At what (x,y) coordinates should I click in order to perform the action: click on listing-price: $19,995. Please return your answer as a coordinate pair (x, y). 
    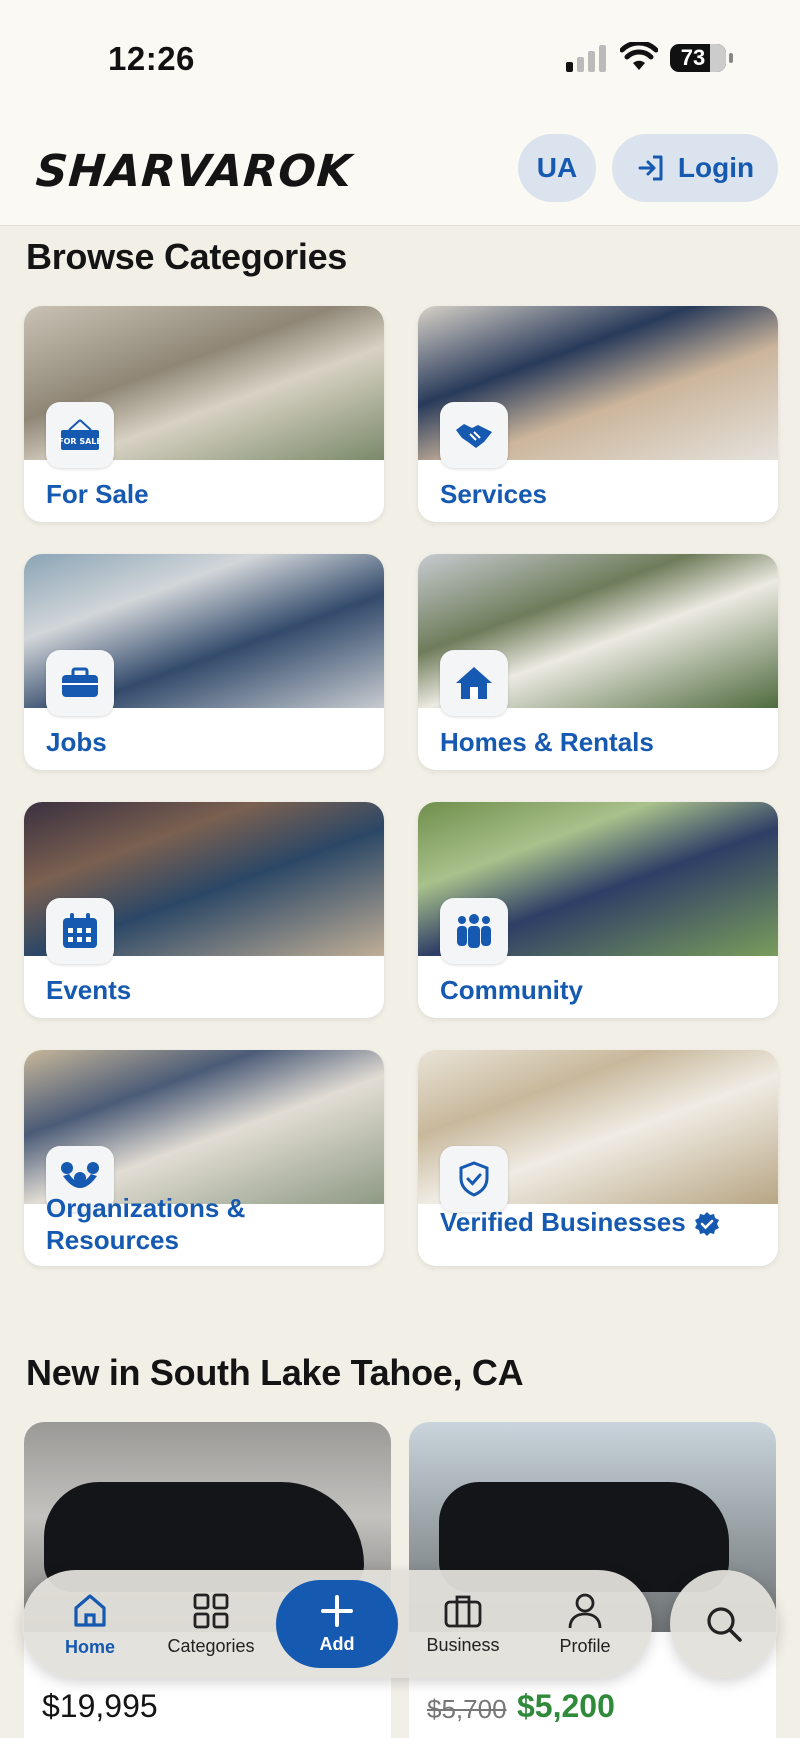
    Looking at the image, I should click on (100, 1706).